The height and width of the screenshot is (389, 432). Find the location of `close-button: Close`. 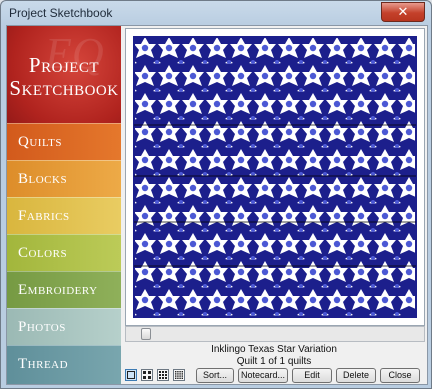

close-button: Close is located at coordinates (400, 375).